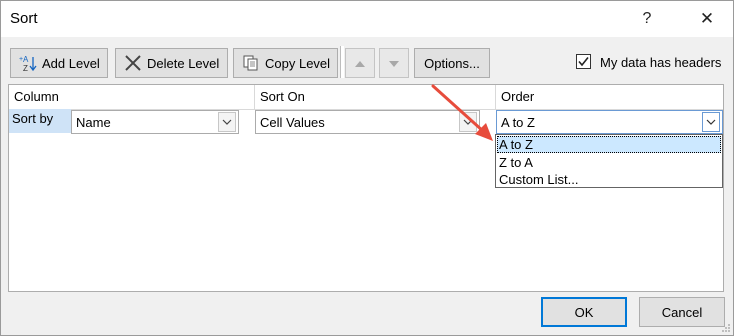 Image resolution: width=734 pixels, height=336 pixels. I want to click on order-select: A to Z, so click(609, 122).